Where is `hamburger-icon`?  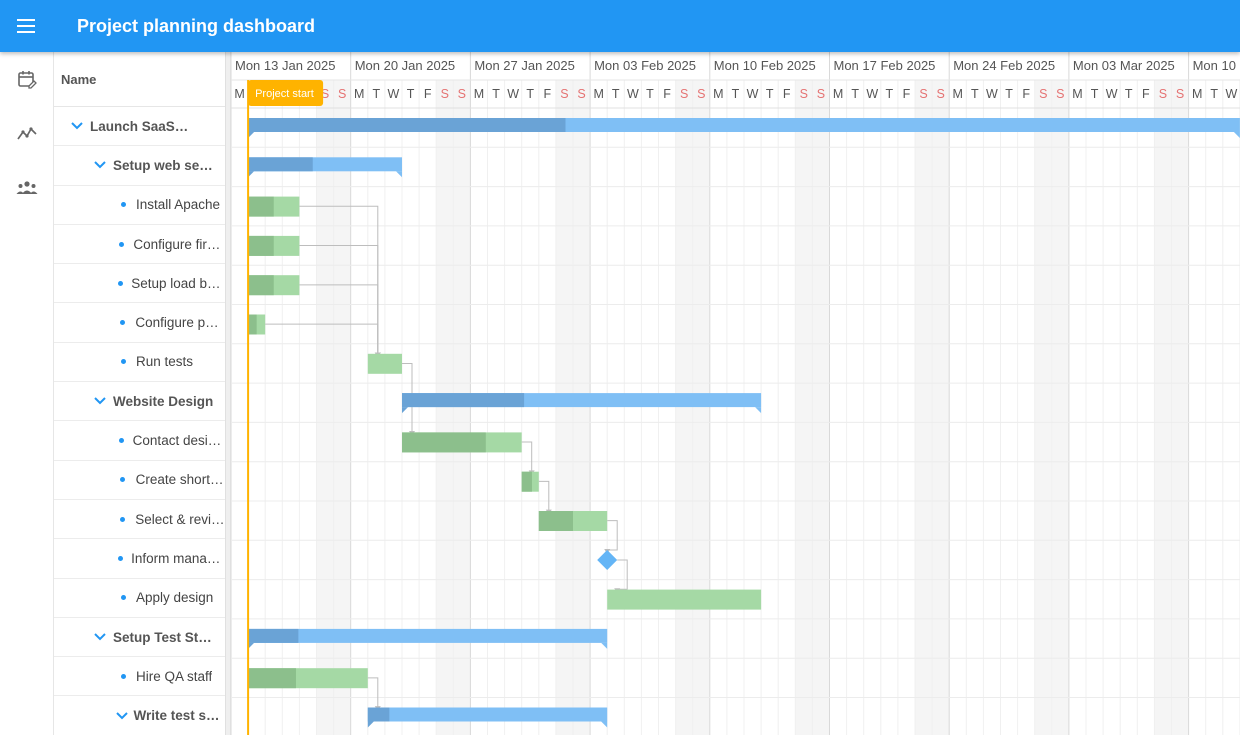
hamburger-icon is located at coordinates (26, 26).